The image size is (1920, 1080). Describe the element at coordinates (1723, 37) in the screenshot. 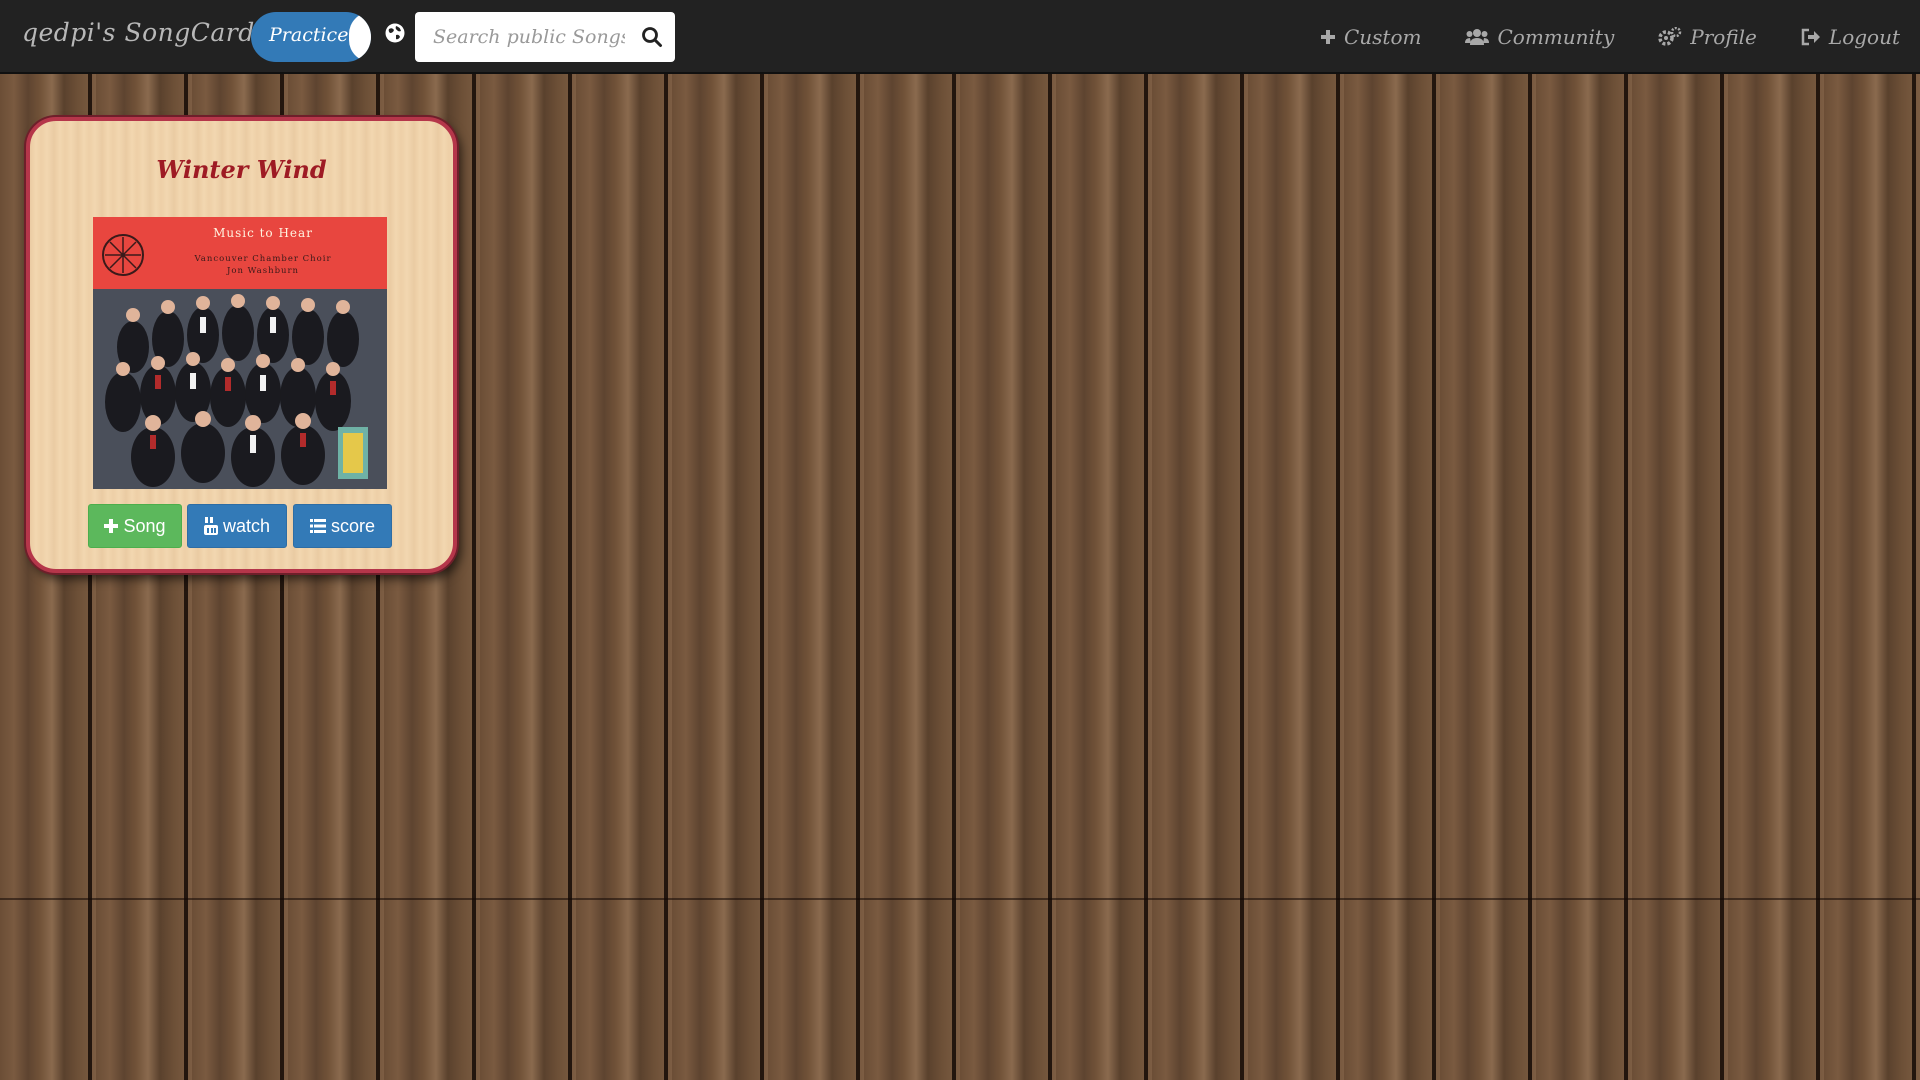

I see `nav-profile-label: Profile` at that location.